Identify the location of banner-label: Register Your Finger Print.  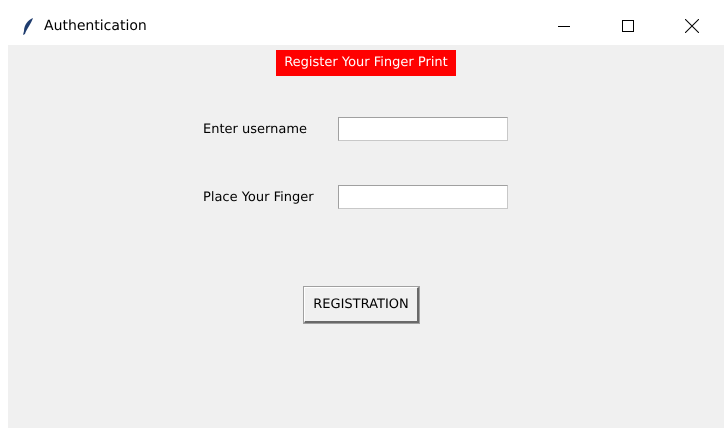
(366, 63).